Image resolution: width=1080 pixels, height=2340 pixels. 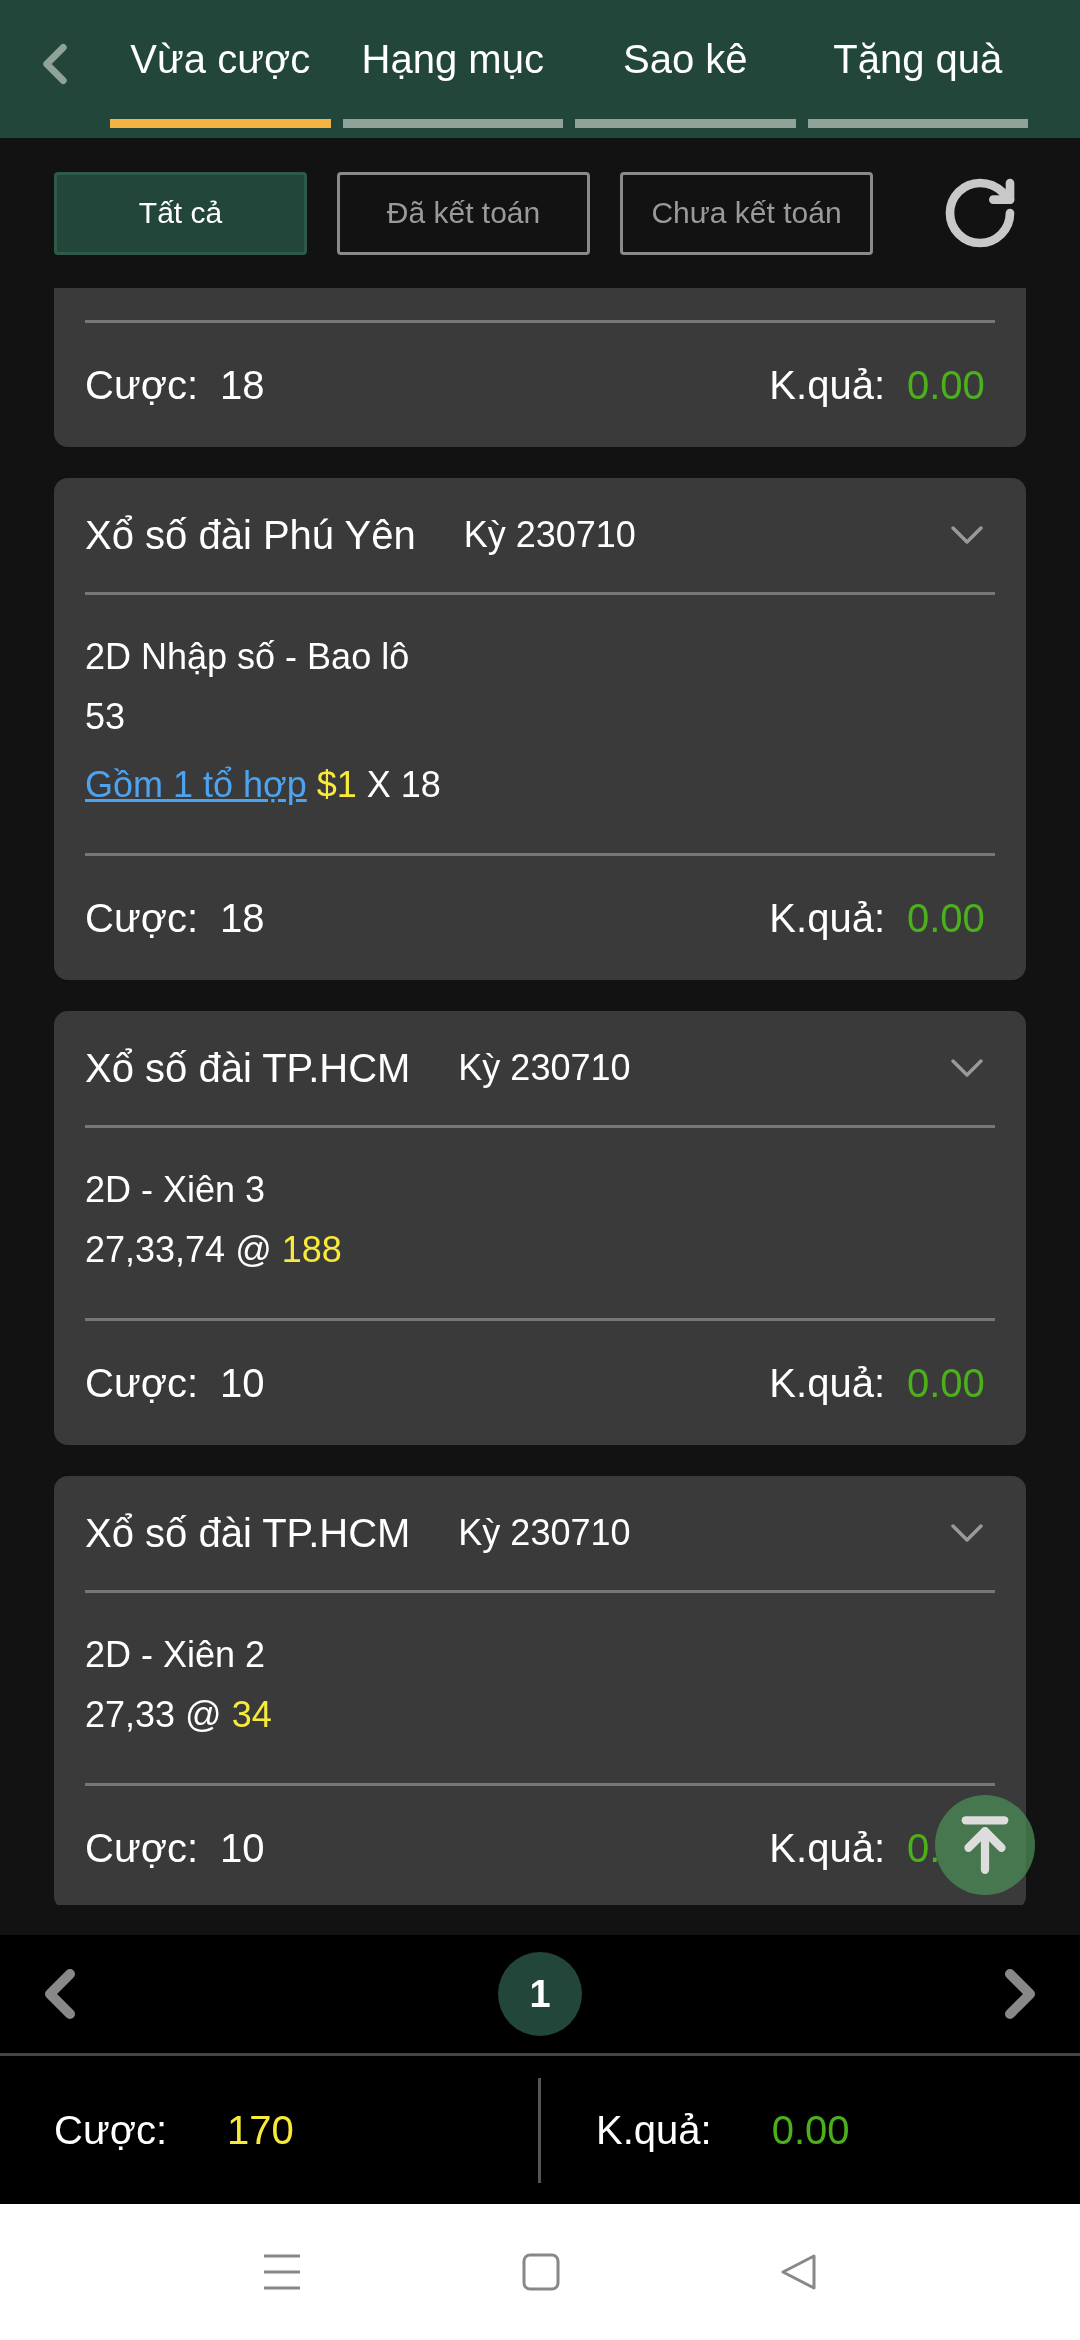 I want to click on total-stake-label: Cược:, so click(x=110, y=2130).